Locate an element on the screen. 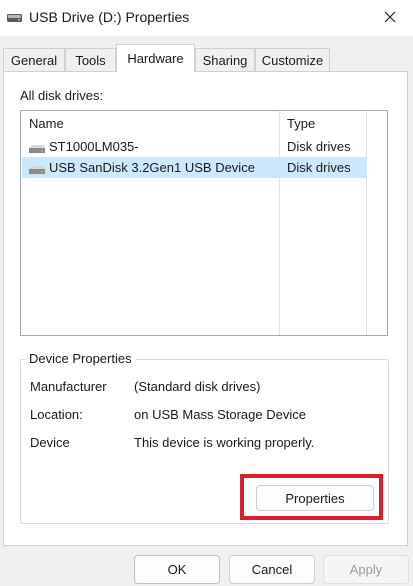 The image size is (413, 586). tab-customize-label: Customize is located at coordinates (292, 60).